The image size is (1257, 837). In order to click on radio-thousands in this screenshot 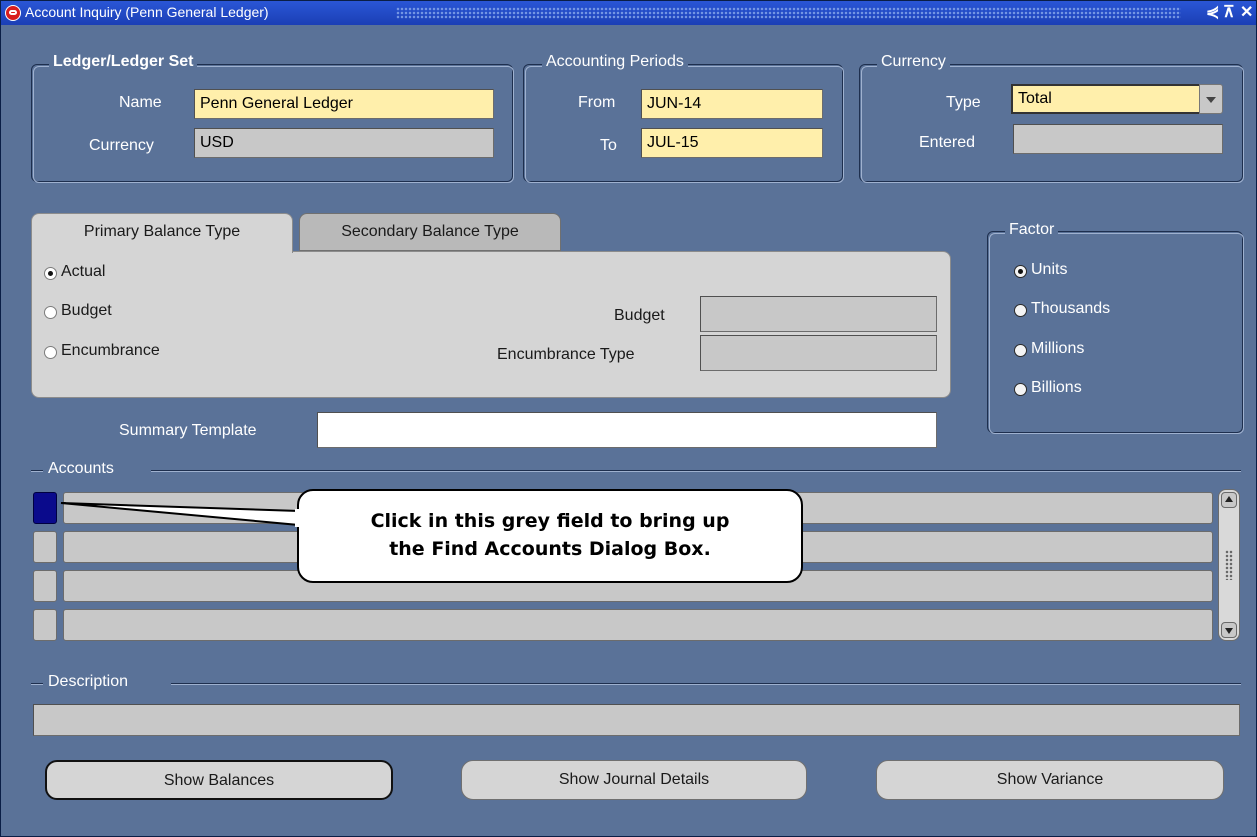, I will do `click(1020, 310)`.